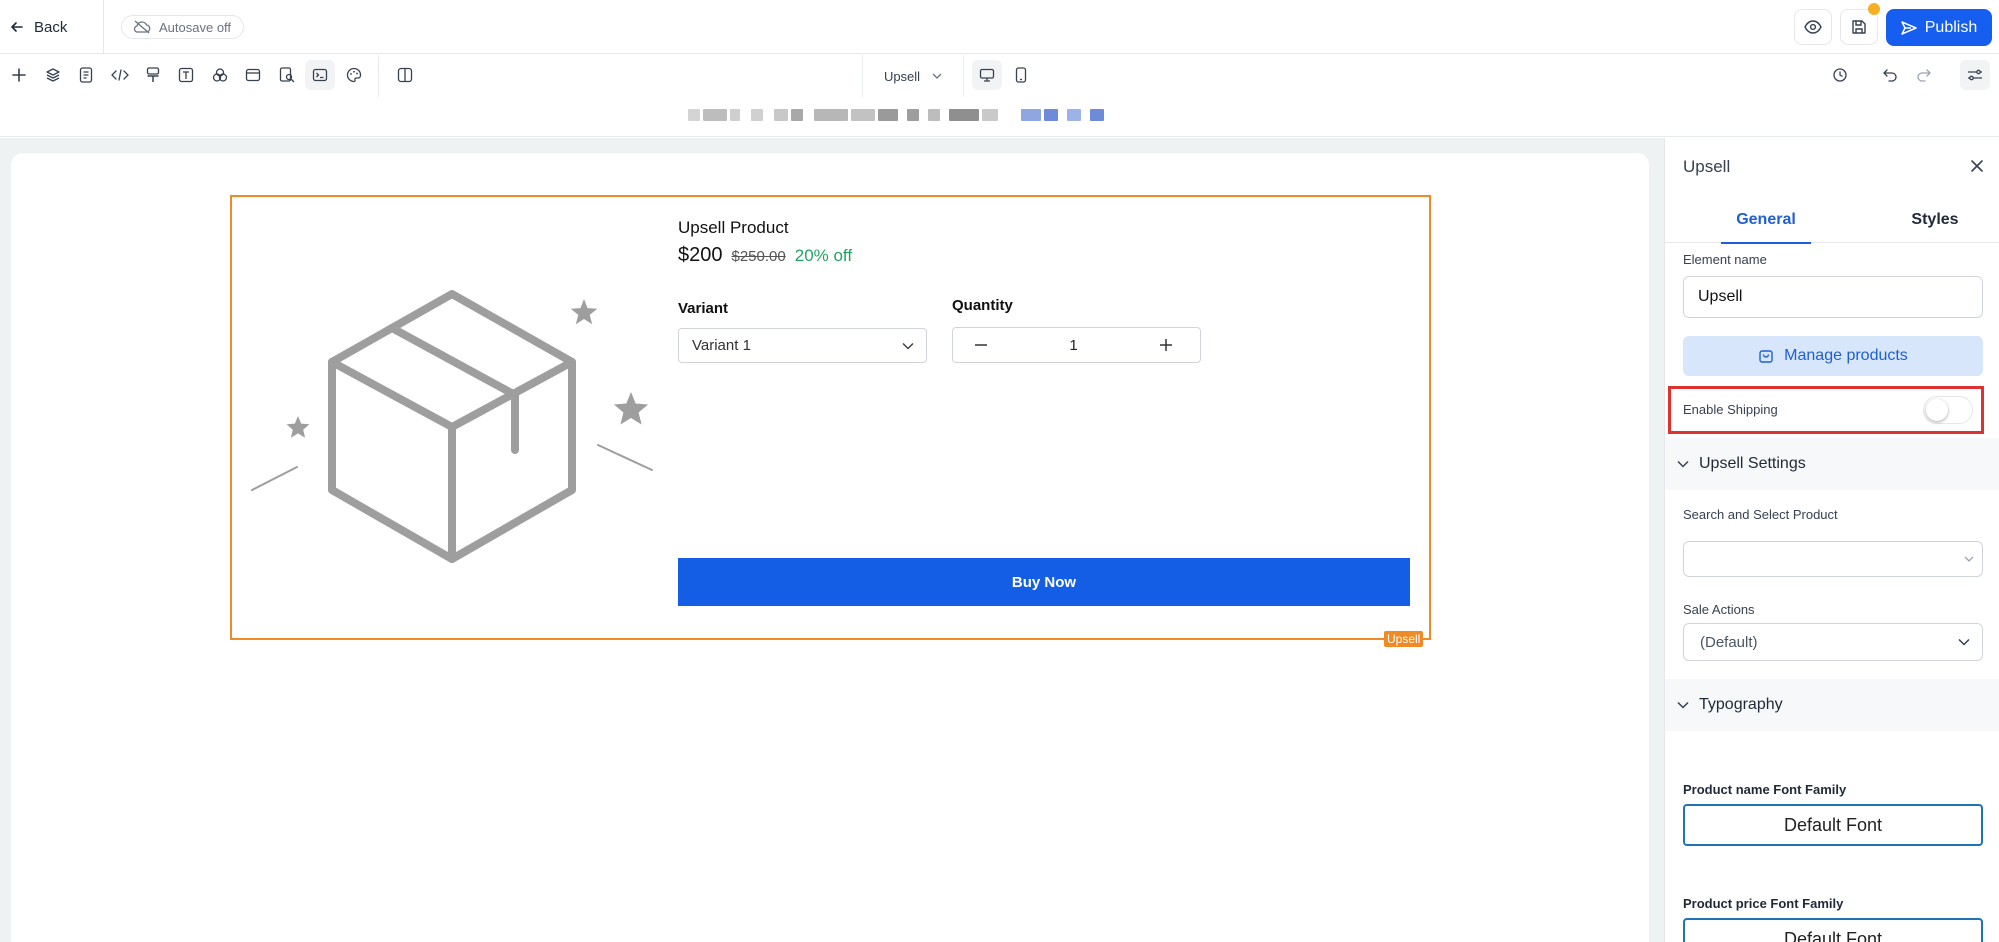  Describe the element at coordinates (1741, 704) in the screenshot. I see `typography-label: Typography` at that location.